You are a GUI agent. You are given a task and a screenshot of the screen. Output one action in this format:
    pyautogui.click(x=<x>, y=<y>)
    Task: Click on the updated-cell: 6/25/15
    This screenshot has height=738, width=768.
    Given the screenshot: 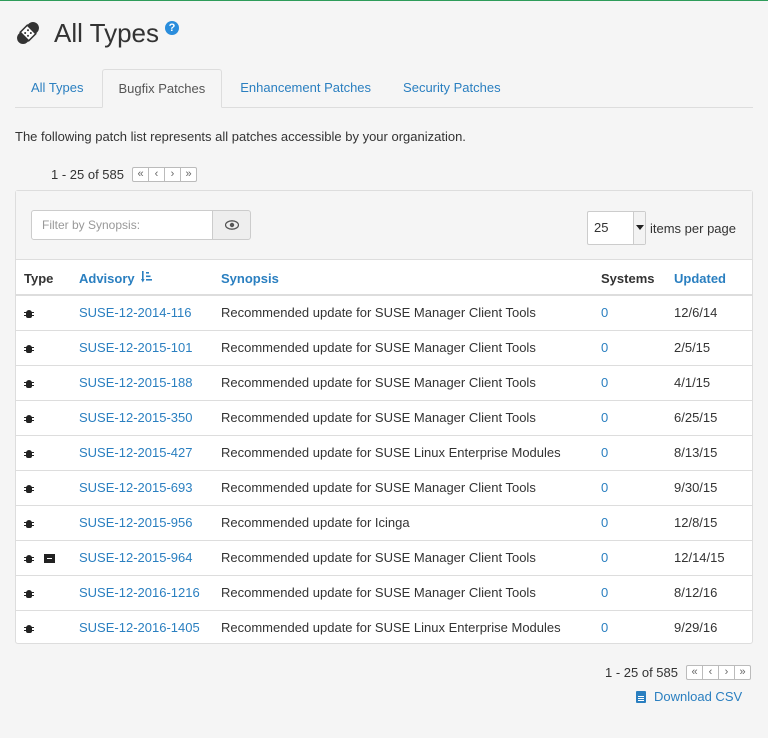 What is the action you would take?
    pyautogui.click(x=713, y=417)
    